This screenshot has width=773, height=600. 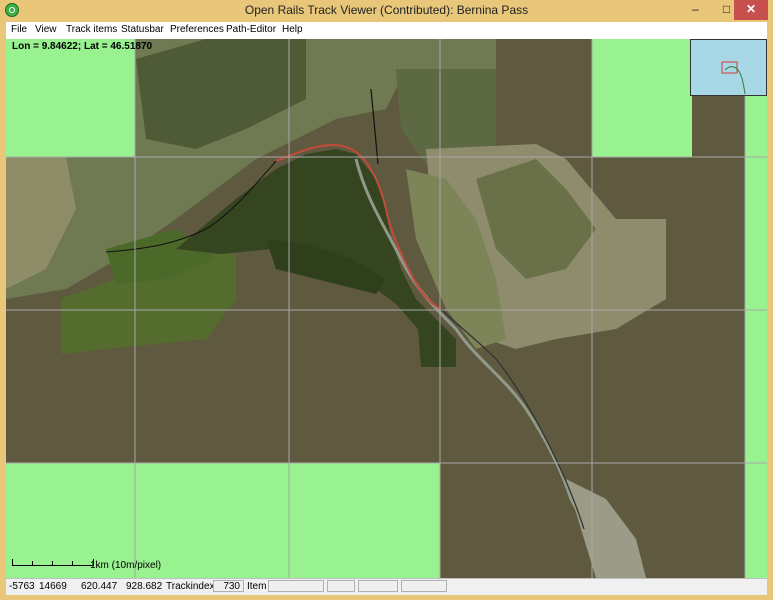 What do you see at coordinates (19, 29) in the screenshot?
I see `menu-file: File` at bounding box center [19, 29].